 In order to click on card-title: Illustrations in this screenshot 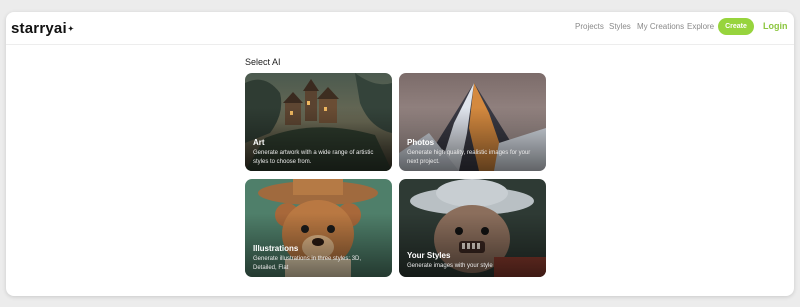, I will do `click(276, 248)`.